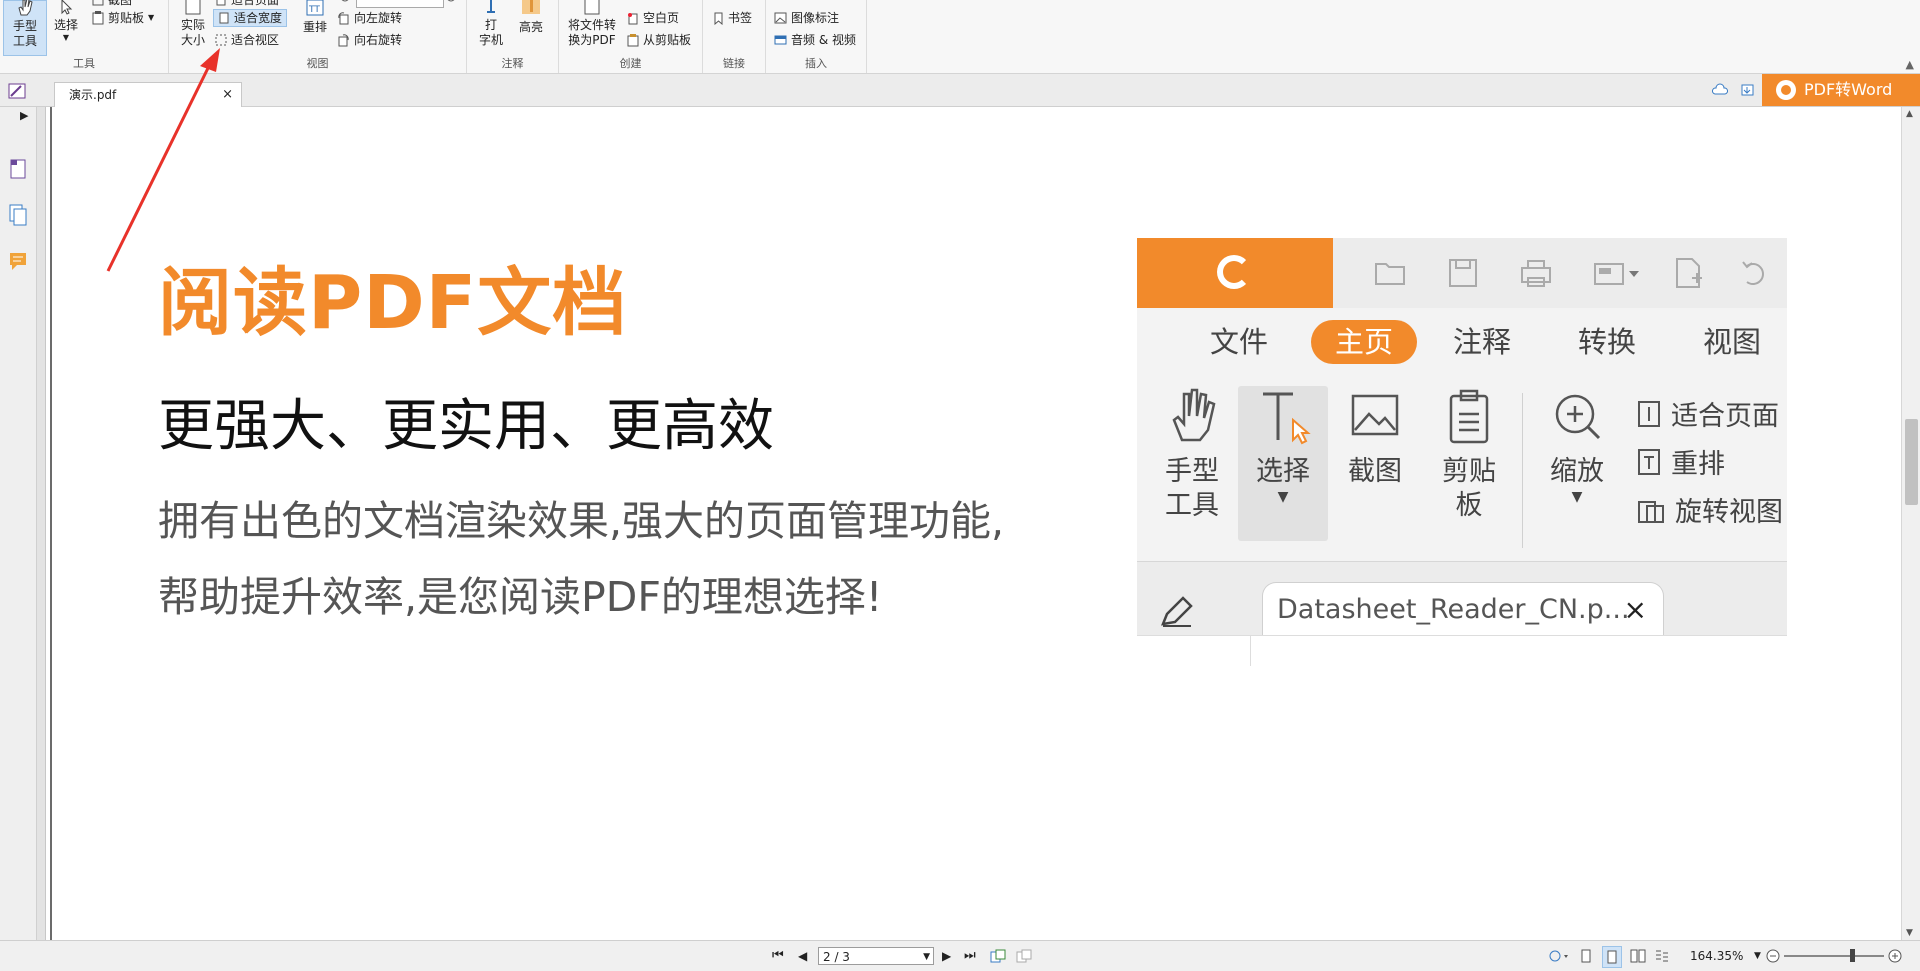 This screenshot has height=971, width=1920. I want to click on select-dropdown-caret: ▼, so click(66, 38).